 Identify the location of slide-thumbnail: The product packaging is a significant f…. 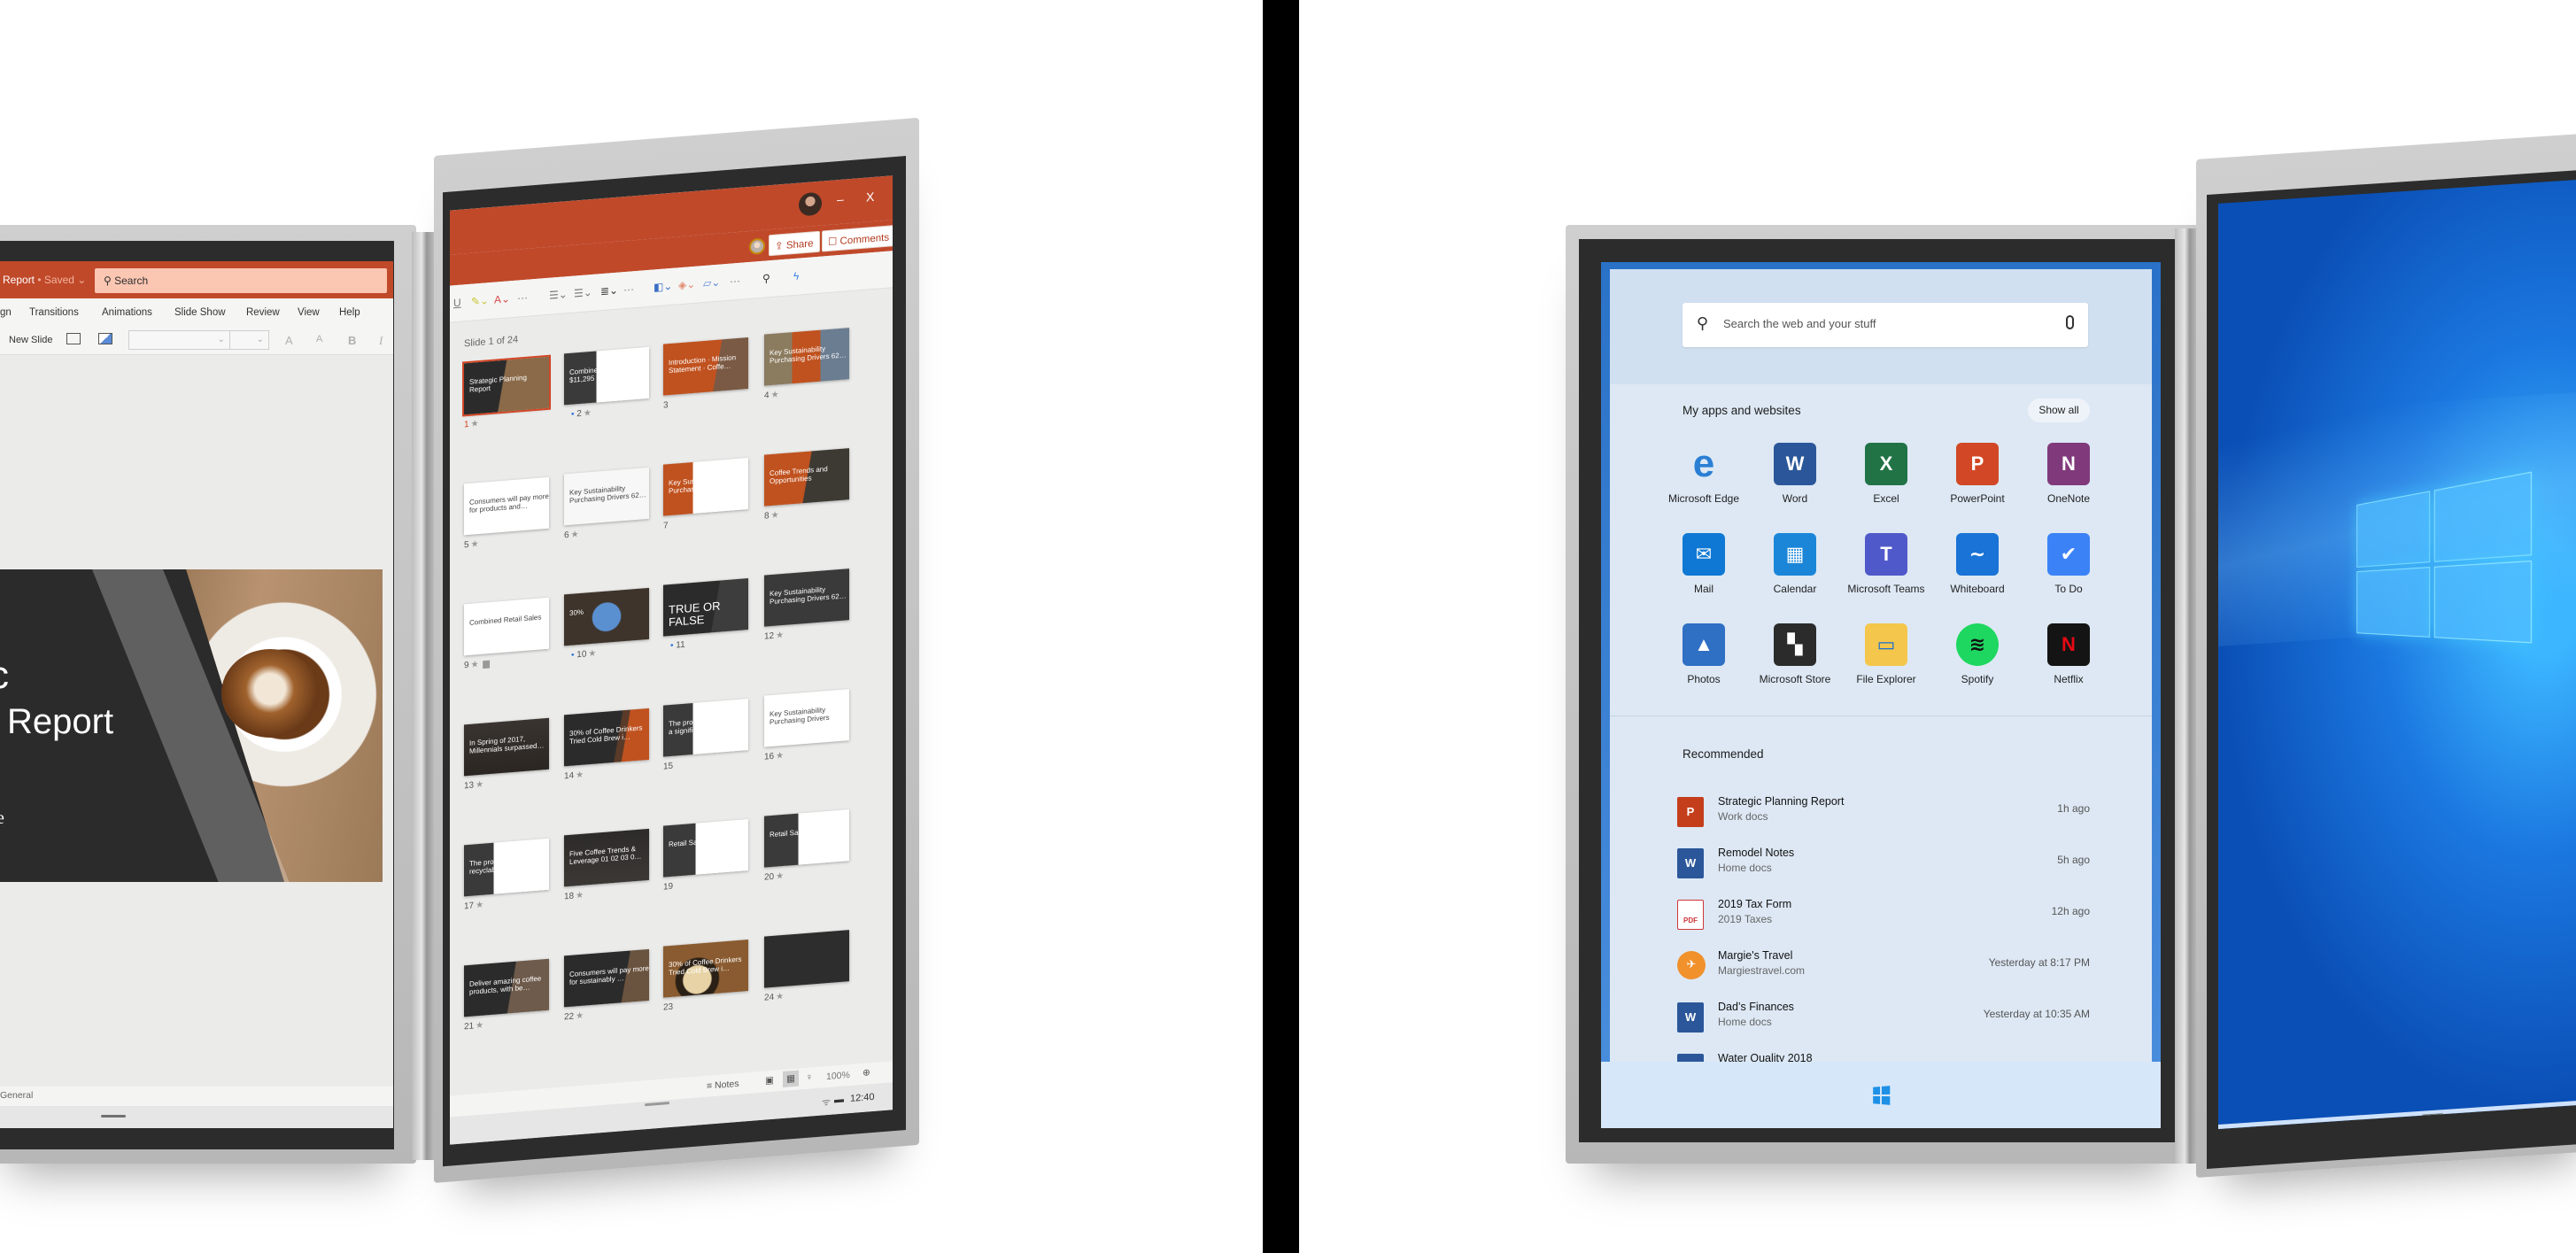
(705, 728).